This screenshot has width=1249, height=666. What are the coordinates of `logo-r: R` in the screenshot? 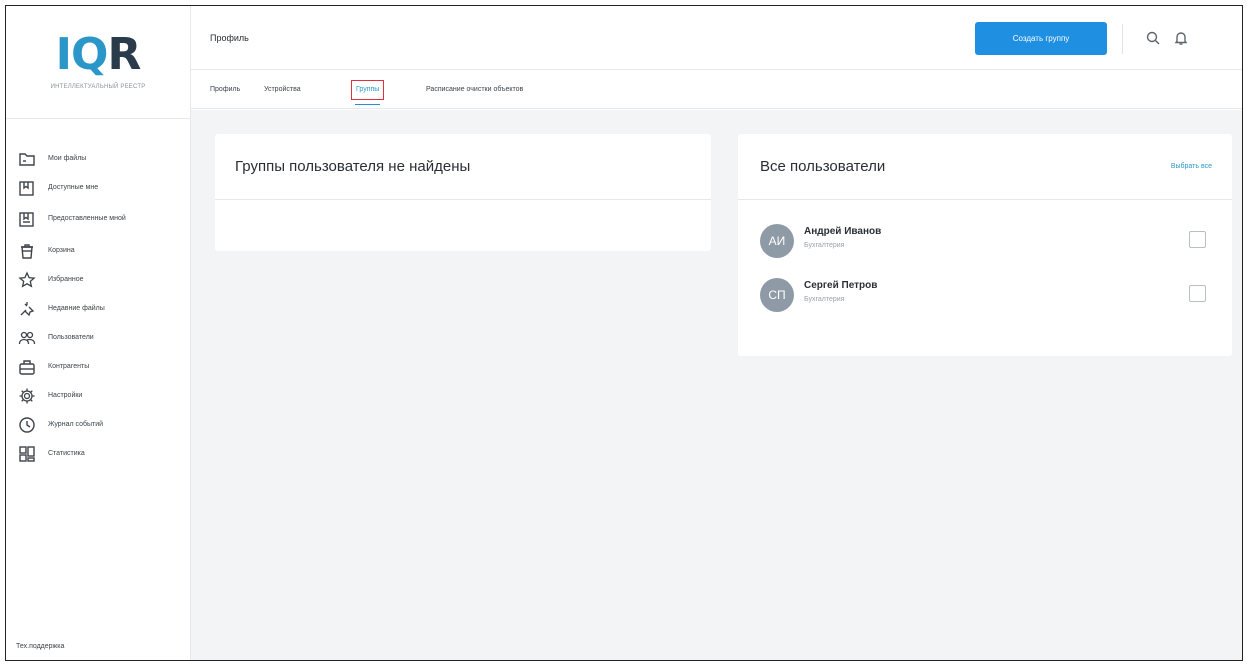 It's located at (124, 54).